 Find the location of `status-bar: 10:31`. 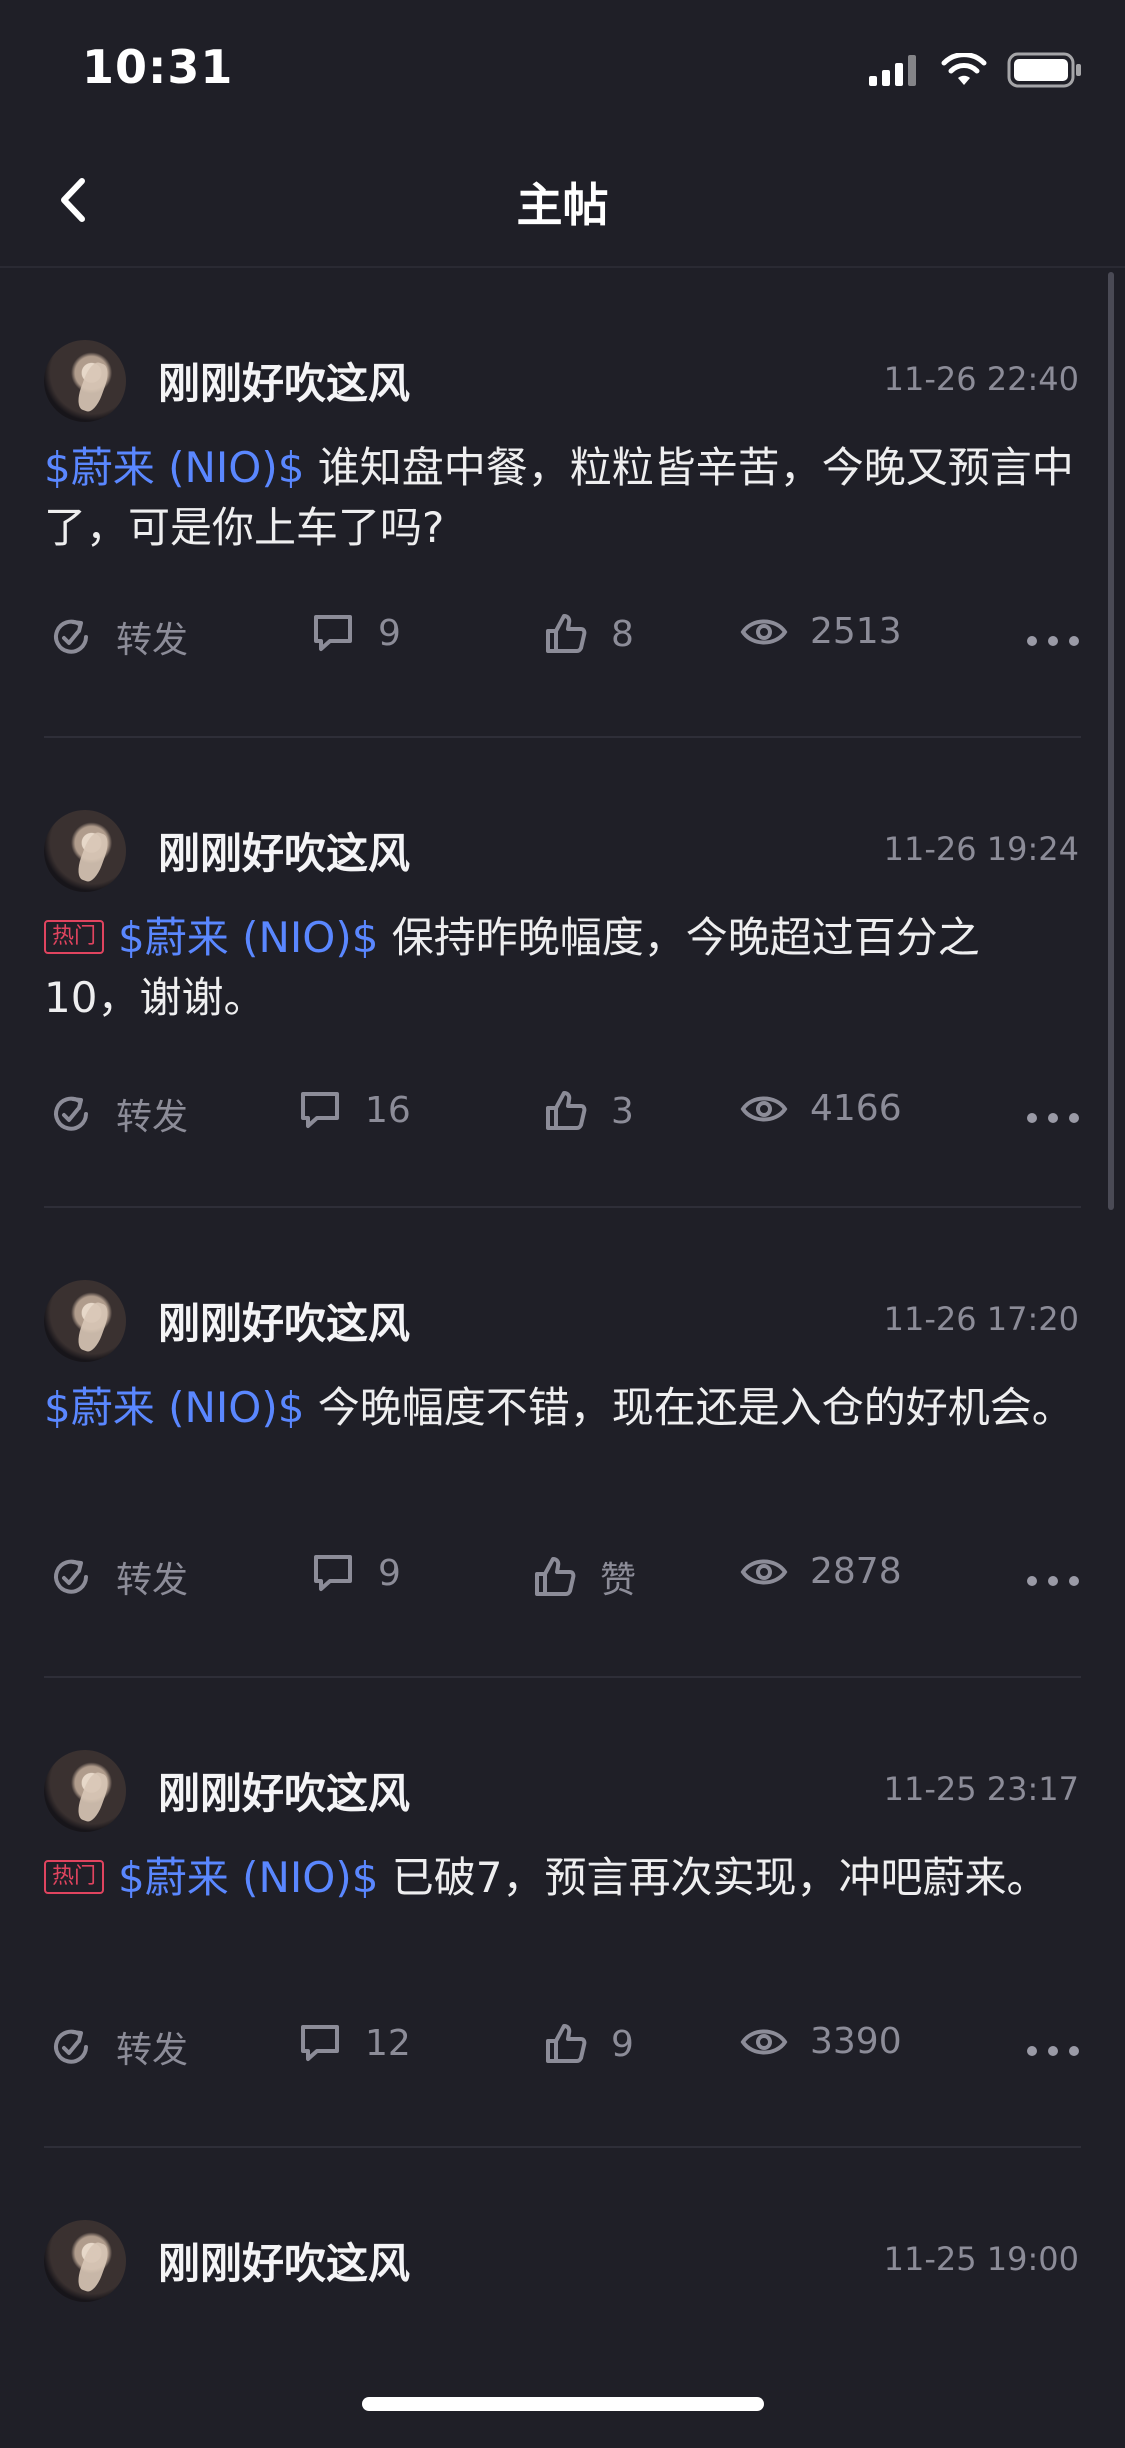

status-bar: 10:31 is located at coordinates (562, 67).